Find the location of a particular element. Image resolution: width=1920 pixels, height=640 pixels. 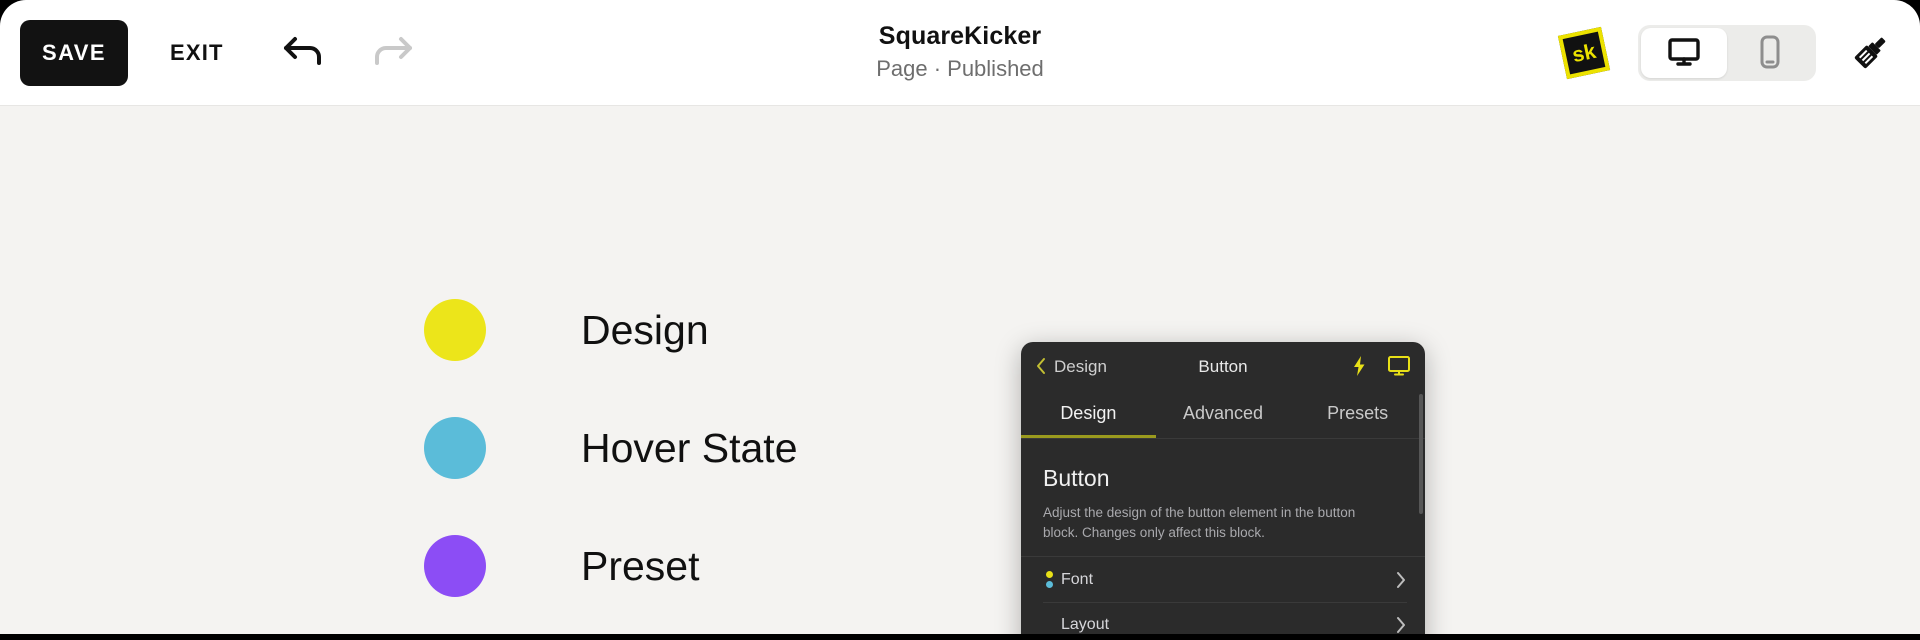

exit-button: EXIT is located at coordinates (197, 53).